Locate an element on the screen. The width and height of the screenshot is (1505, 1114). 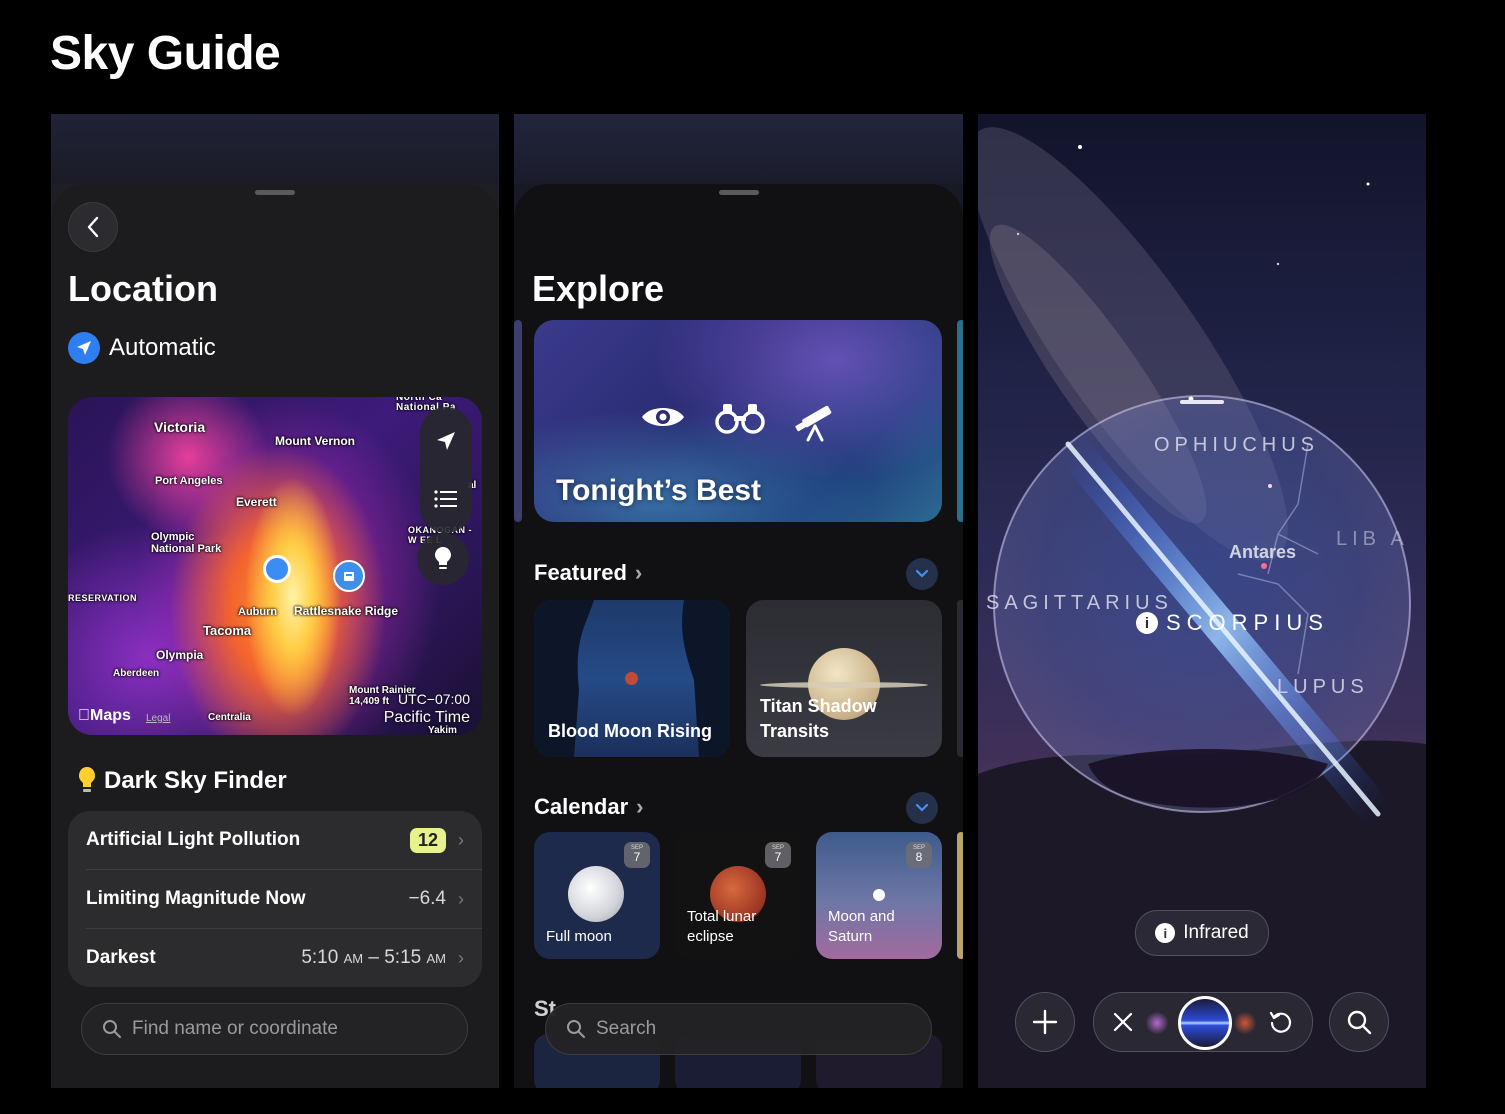
location-arrow-icon is located at coordinates (84, 348).